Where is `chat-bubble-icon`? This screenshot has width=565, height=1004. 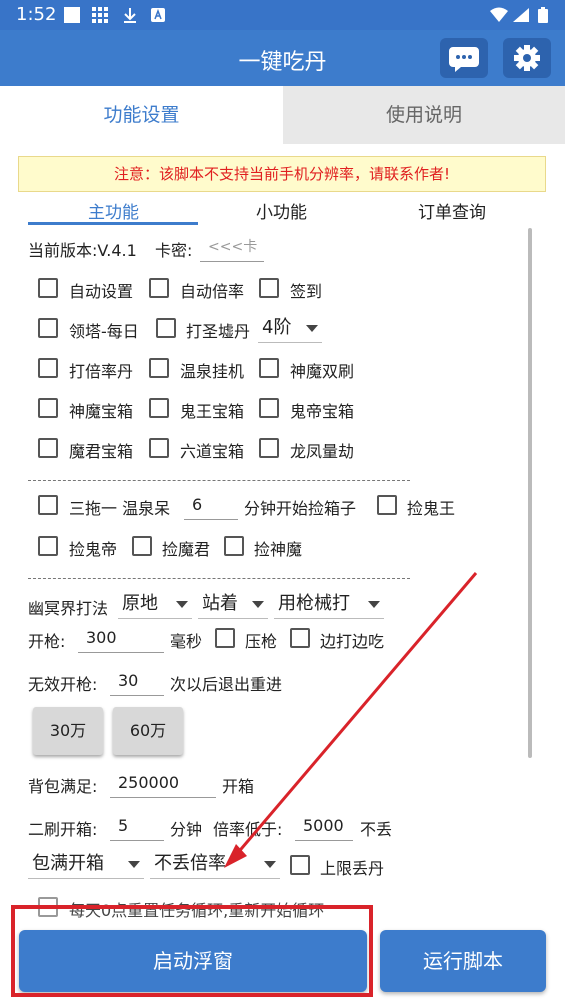 chat-bubble-icon is located at coordinates (464, 59).